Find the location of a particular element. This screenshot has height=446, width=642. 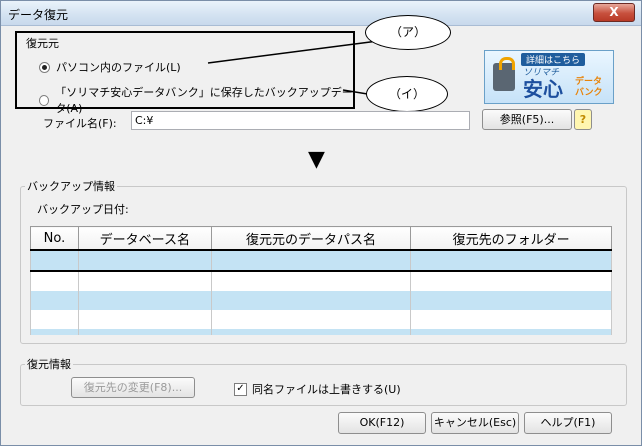

column-header: 復元元のデータパス名 is located at coordinates (311, 238).